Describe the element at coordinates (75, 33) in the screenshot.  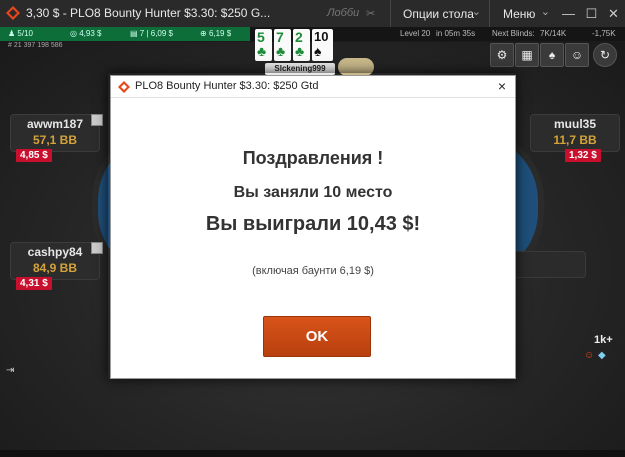
I see `chips-icon: ◎` at that location.